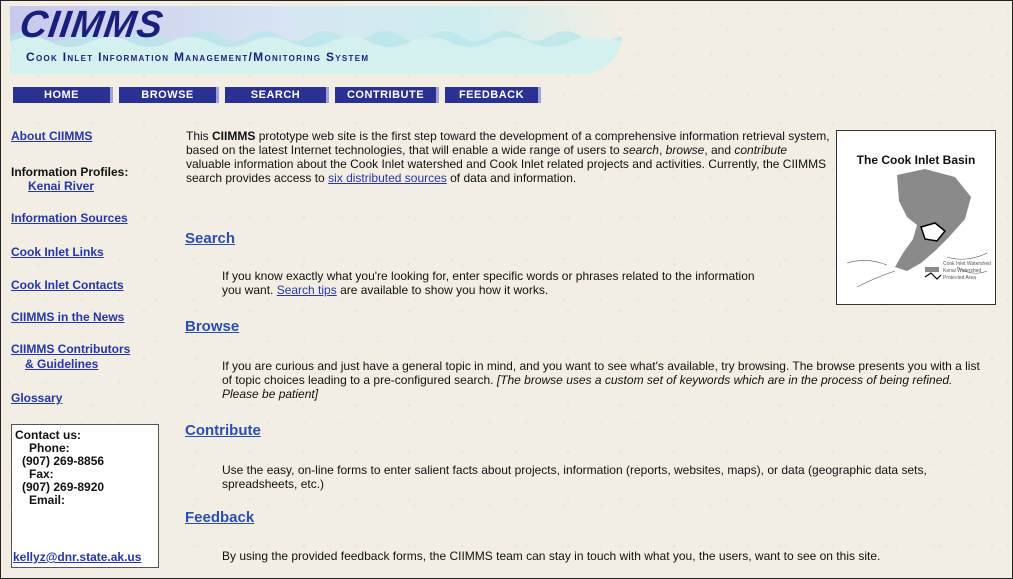 This screenshot has width=1013, height=579. What do you see at coordinates (719, 150) in the screenshot?
I see `intro-text: , and` at bounding box center [719, 150].